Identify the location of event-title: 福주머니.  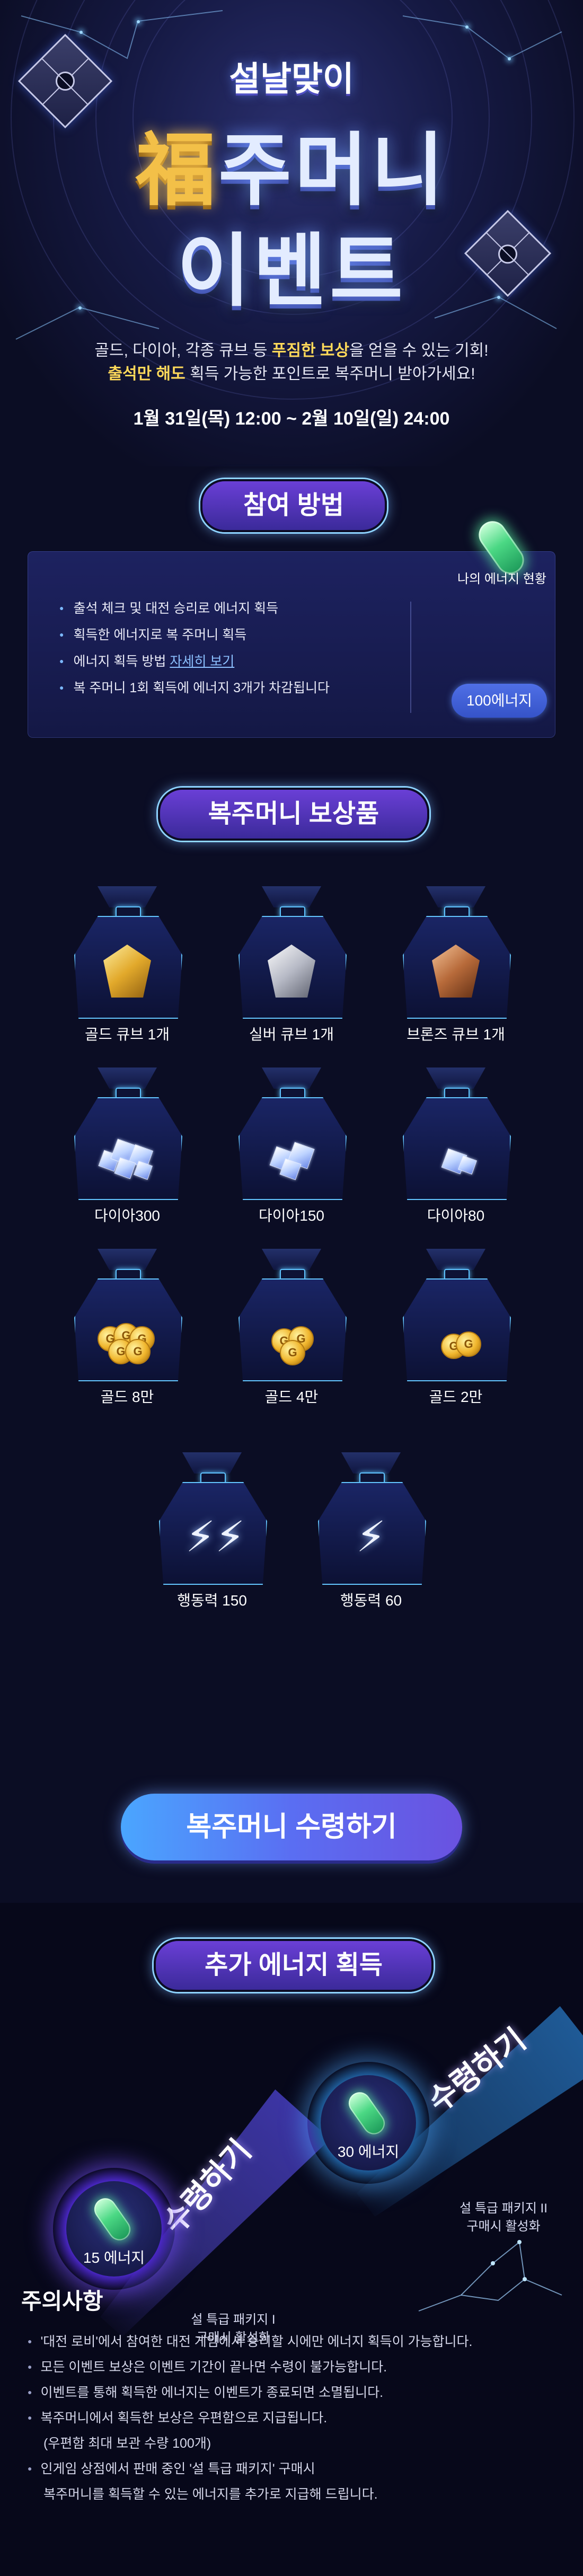
(291, 163).